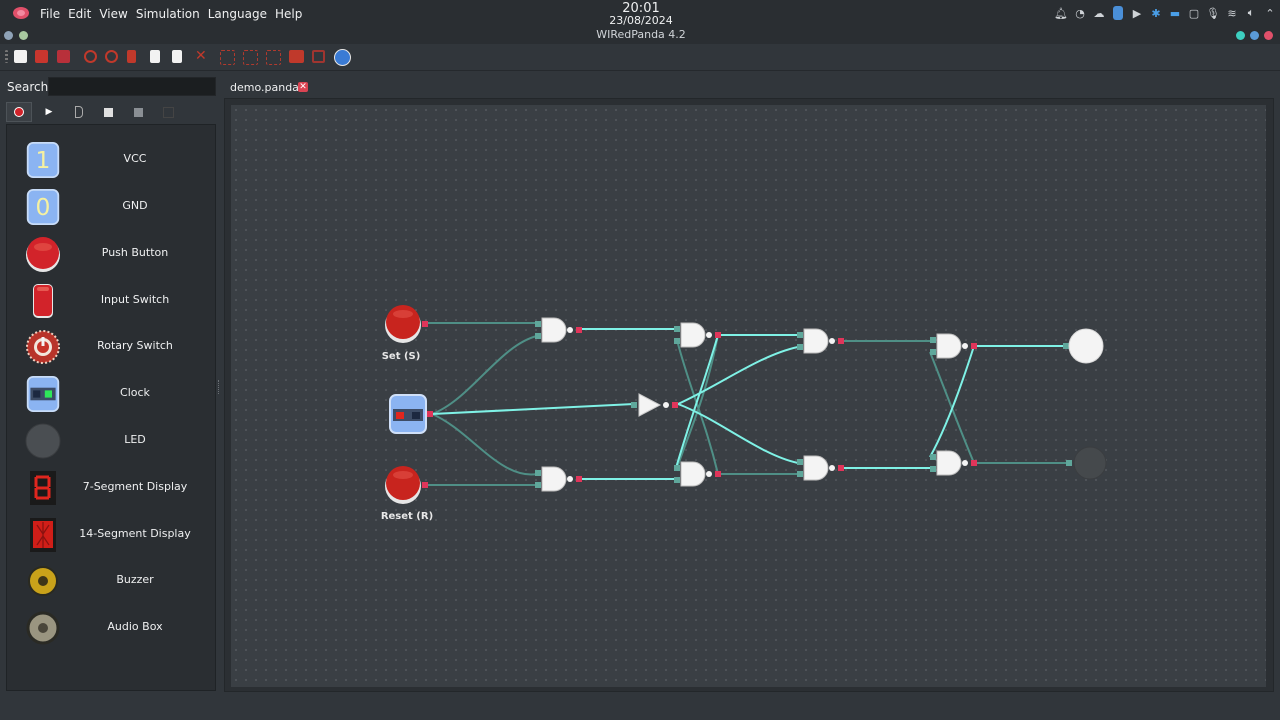 This screenshot has width=1280, height=720. Describe the element at coordinates (1232, 13) in the screenshot. I see `wifi-icon: ≋` at that location.